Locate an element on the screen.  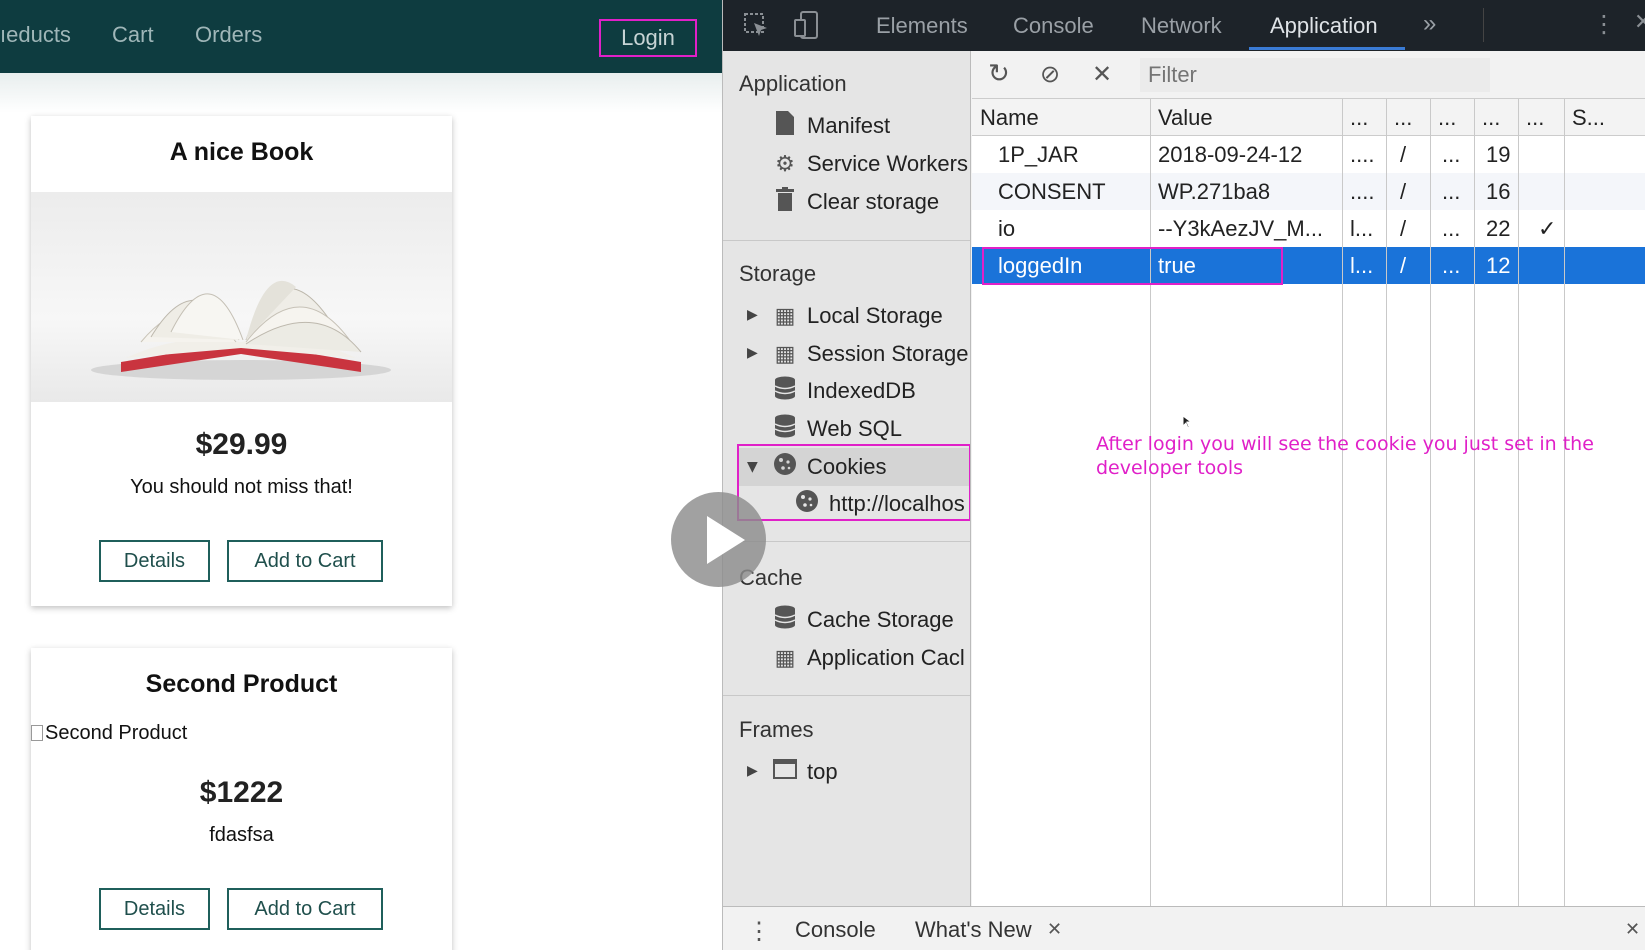
inspect-element-icon is located at coordinates (756, 28).